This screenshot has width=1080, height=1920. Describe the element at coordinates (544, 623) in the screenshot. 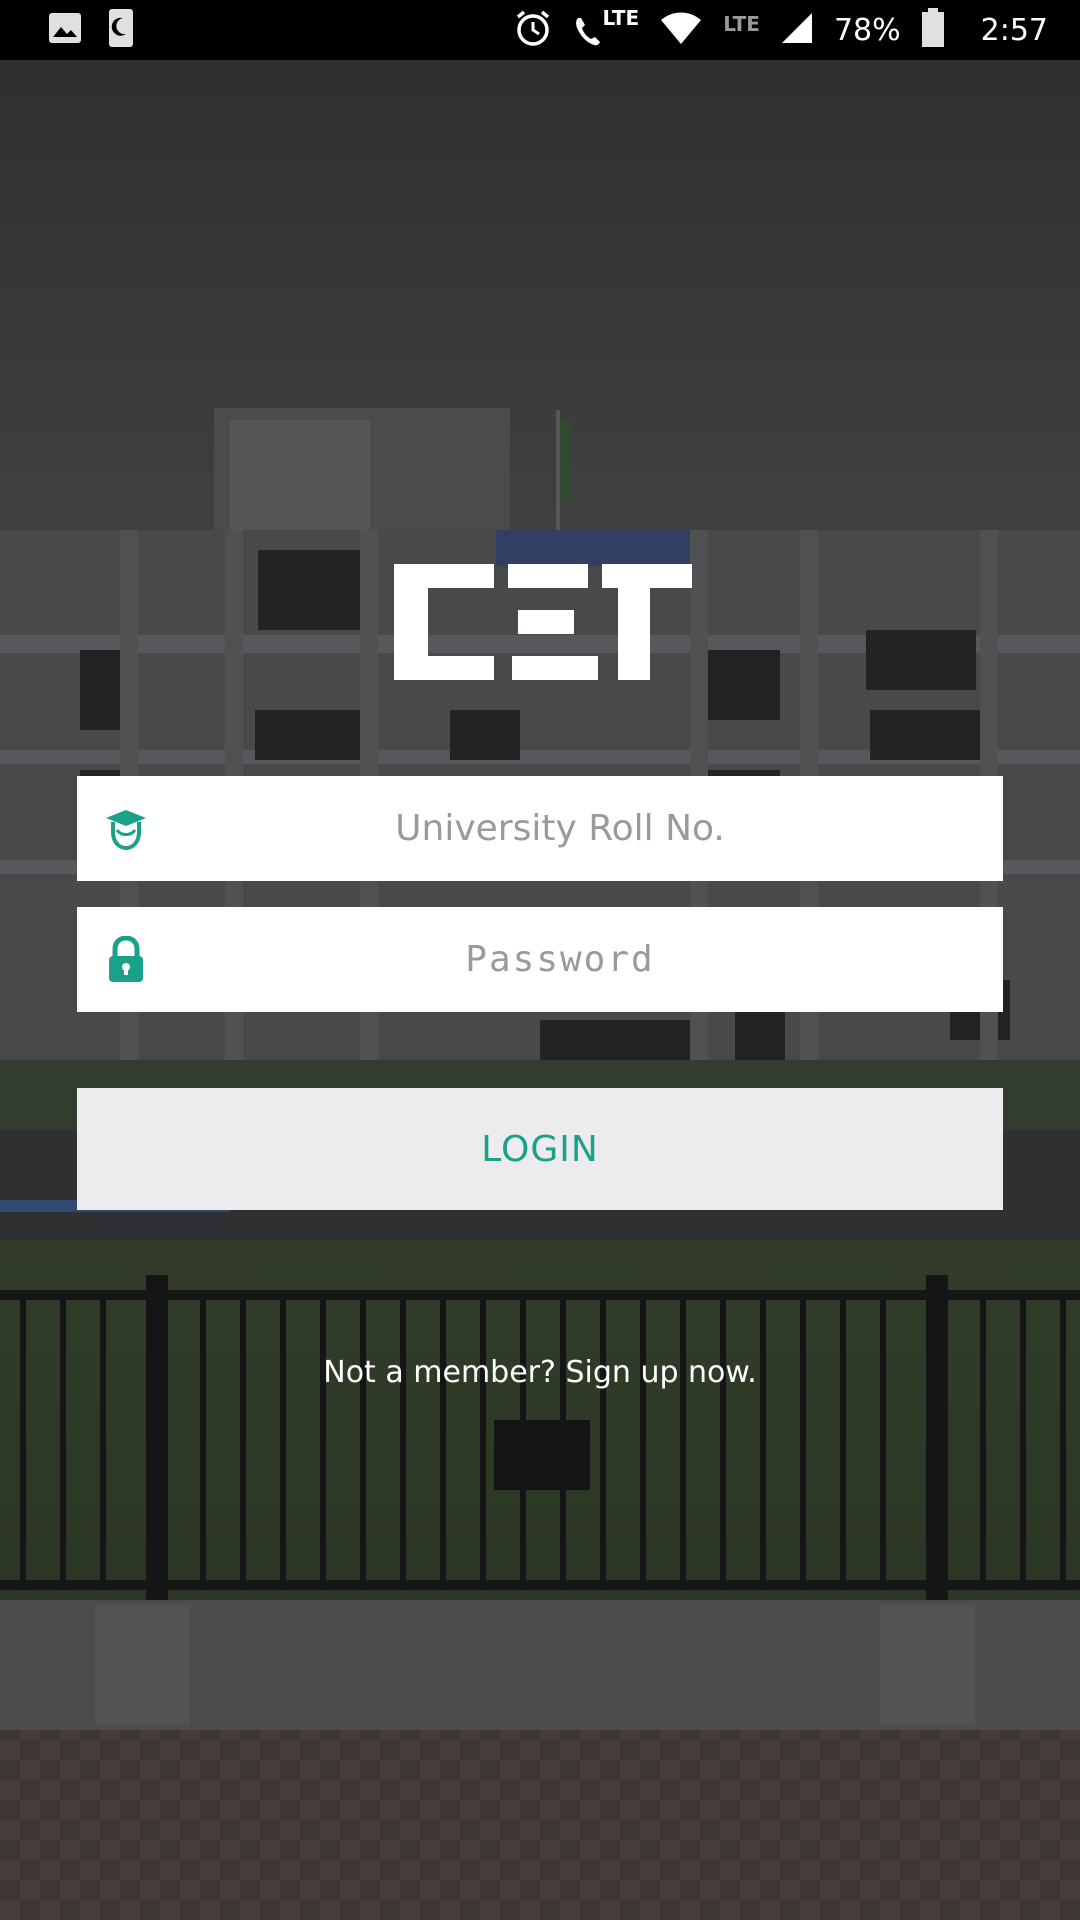

I see `cet-logo` at that location.